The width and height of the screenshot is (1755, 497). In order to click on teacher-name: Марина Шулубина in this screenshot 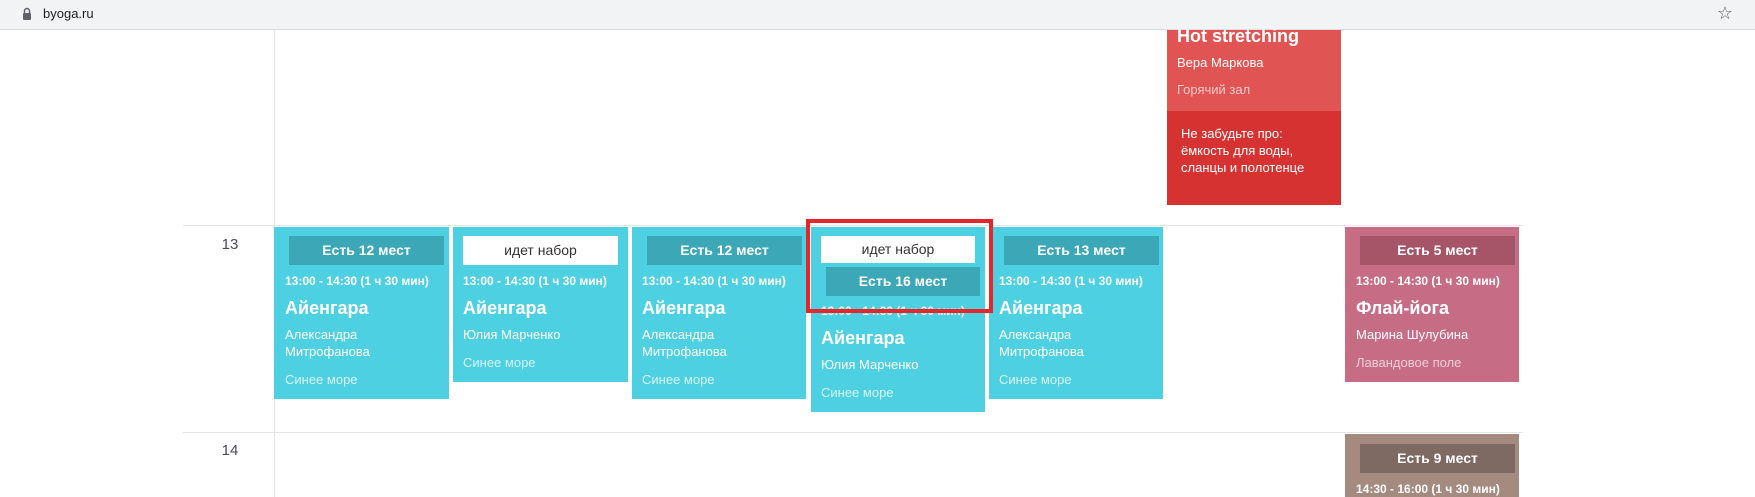, I will do `click(1412, 334)`.